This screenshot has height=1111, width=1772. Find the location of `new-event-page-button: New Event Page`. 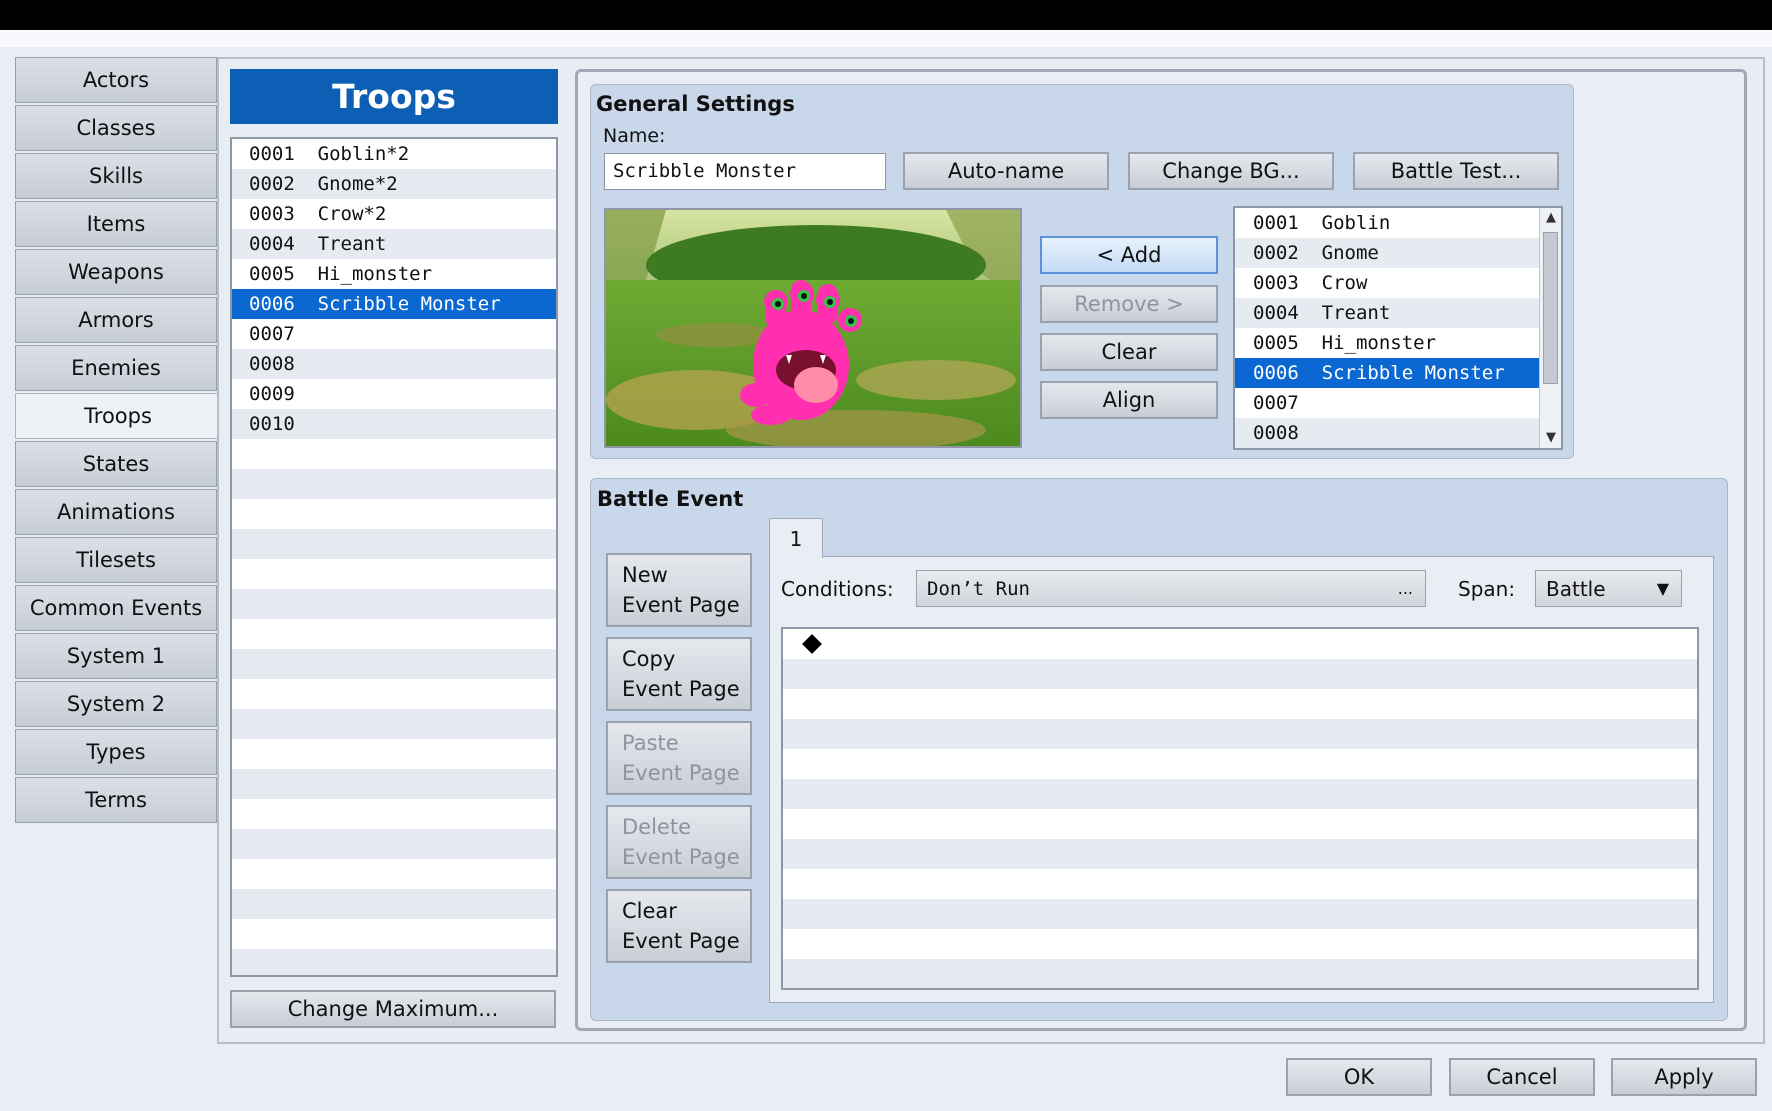

new-event-page-button: New Event Page is located at coordinates (679, 590).